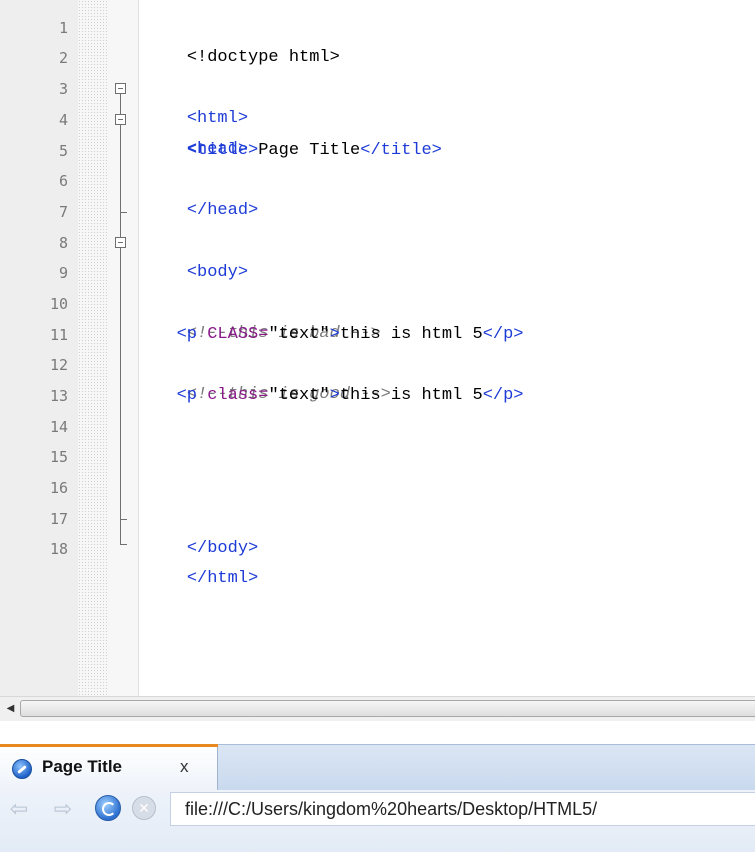 Image resolution: width=755 pixels, height=852 pixels. Describe the element at coordinates (58, 519) in the screenshot. I see `line-number: 17` at that location.